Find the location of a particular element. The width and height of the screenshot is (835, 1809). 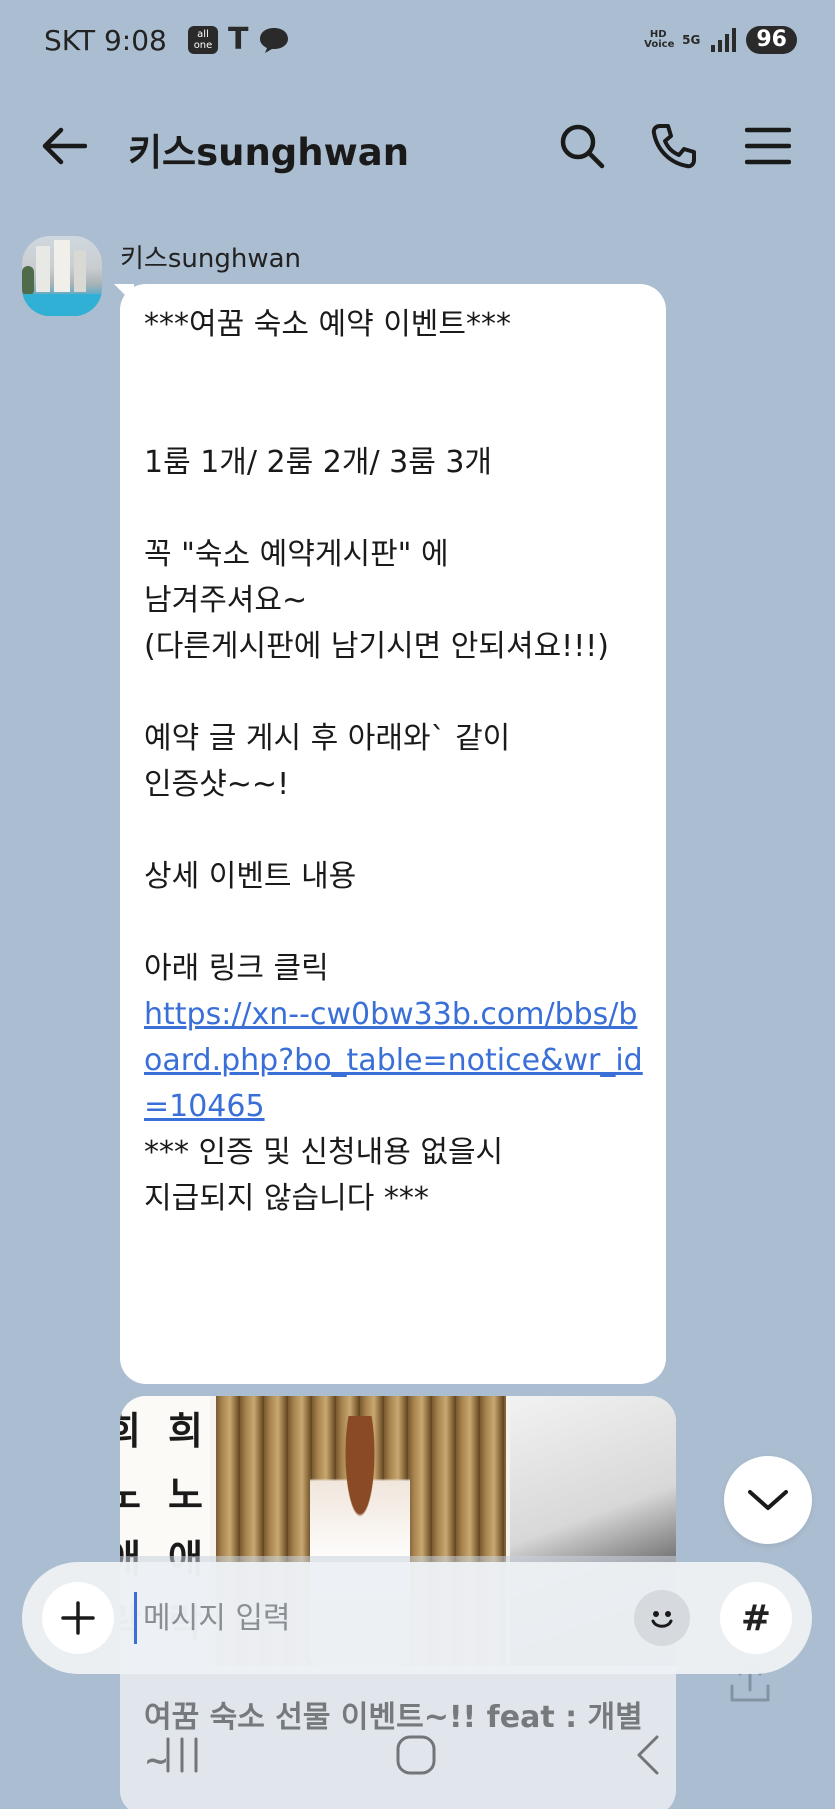

message-footer: *** 인증 및 신청내용 없을시 지급되지 않습니다 *** is located at coordinates (324, 1175).